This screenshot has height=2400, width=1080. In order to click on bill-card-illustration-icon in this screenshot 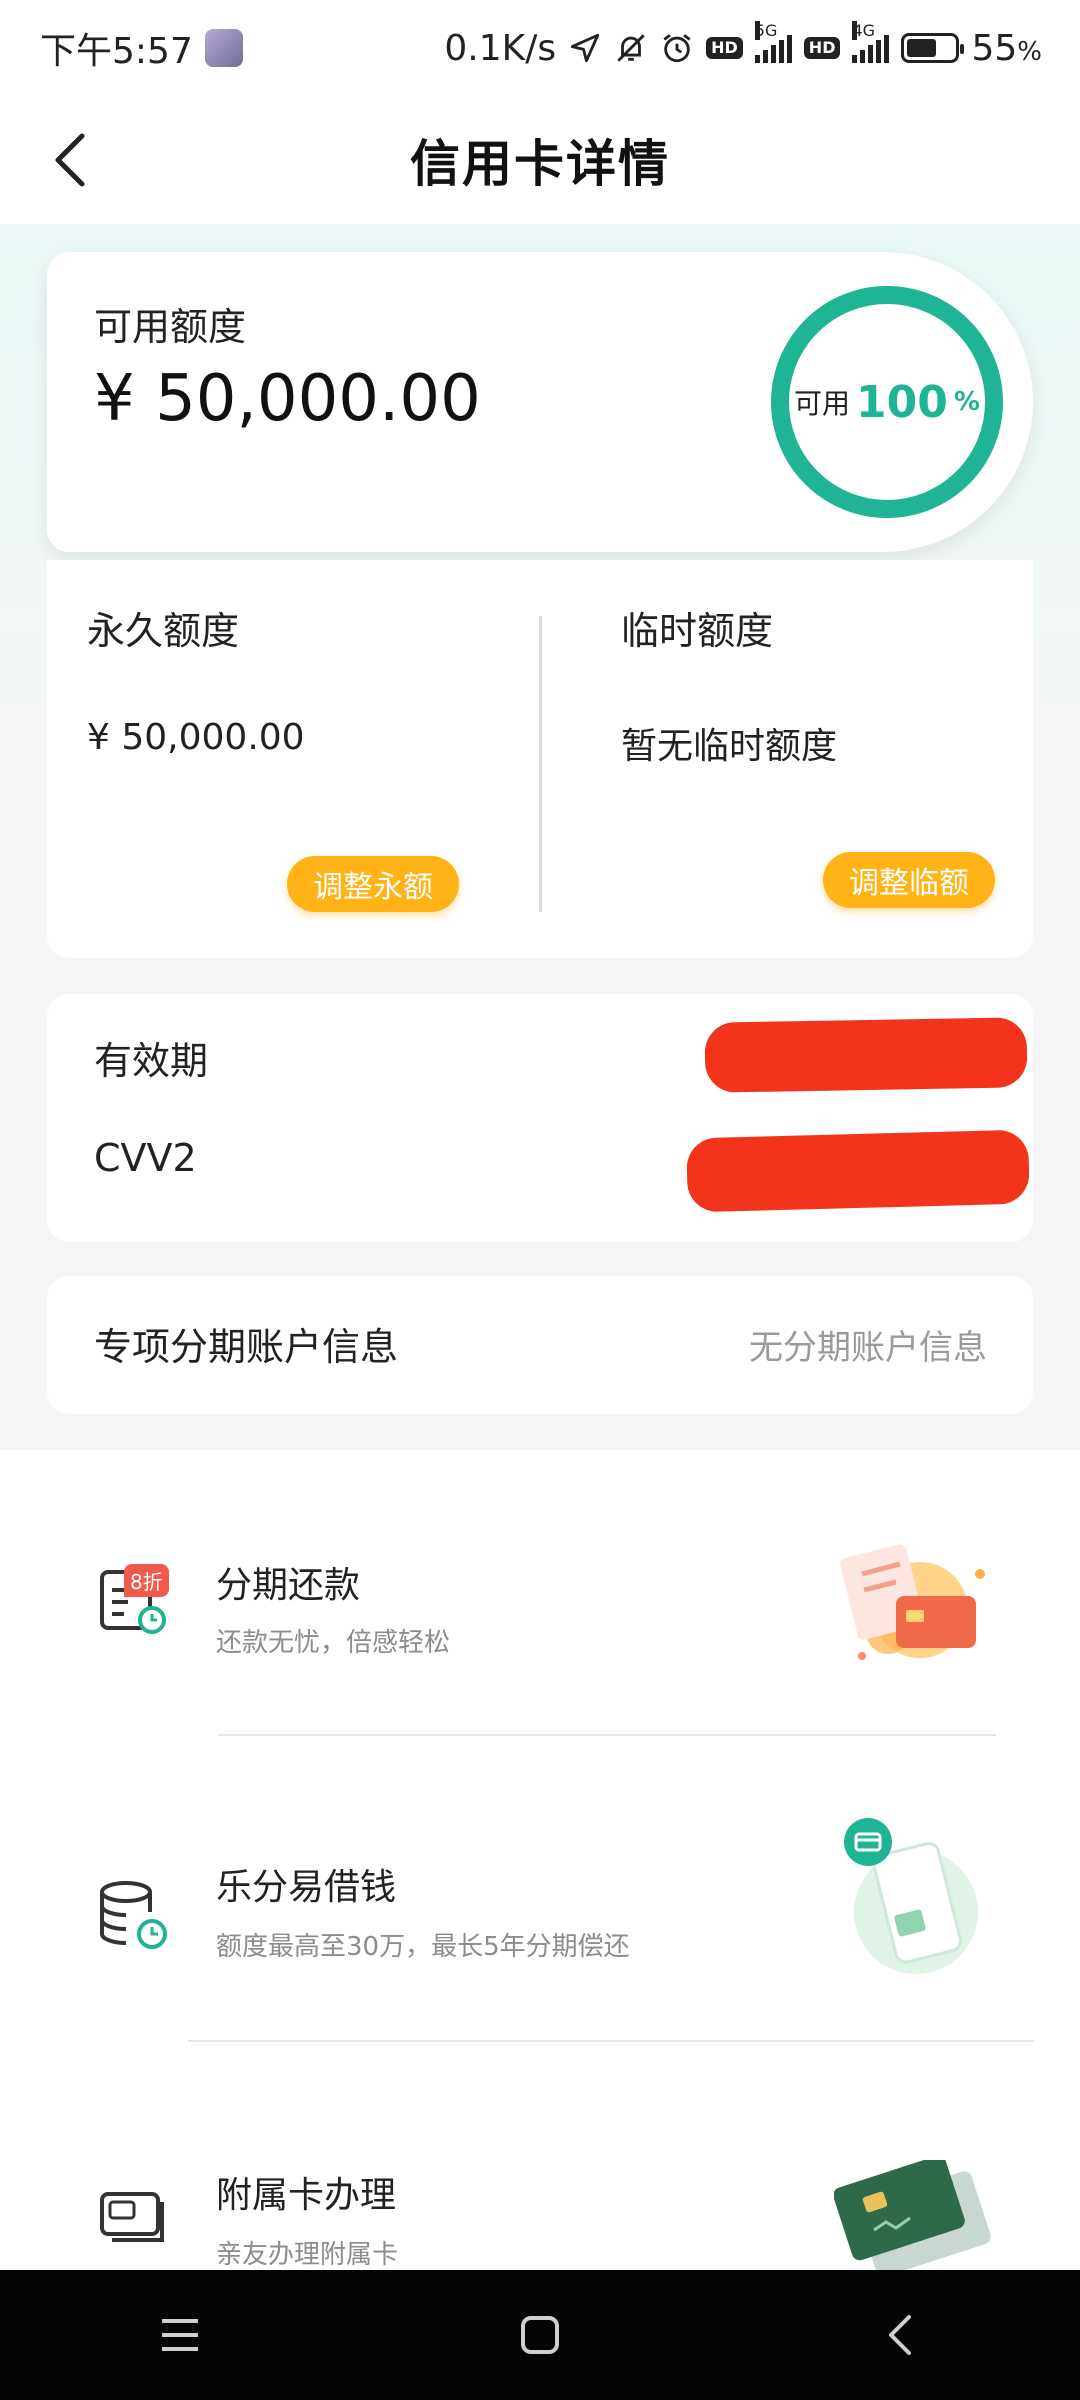, I will do `click(910, 1607)`.